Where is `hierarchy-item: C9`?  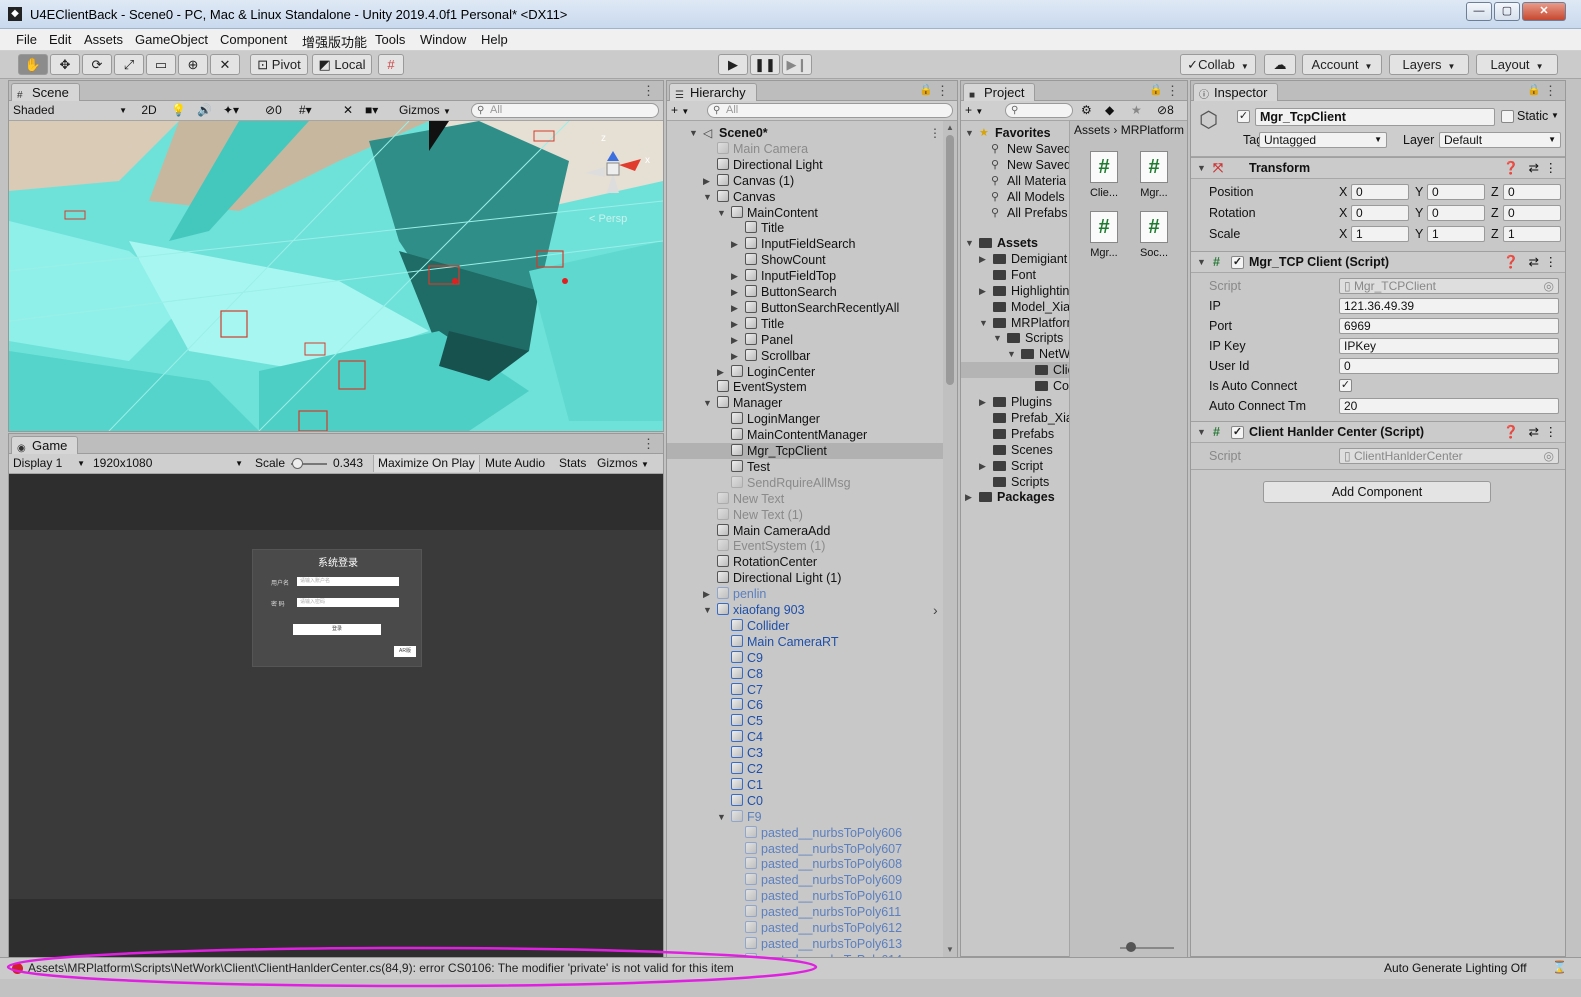
hierarchy-item: C9 is located at coordinates (805, 658).